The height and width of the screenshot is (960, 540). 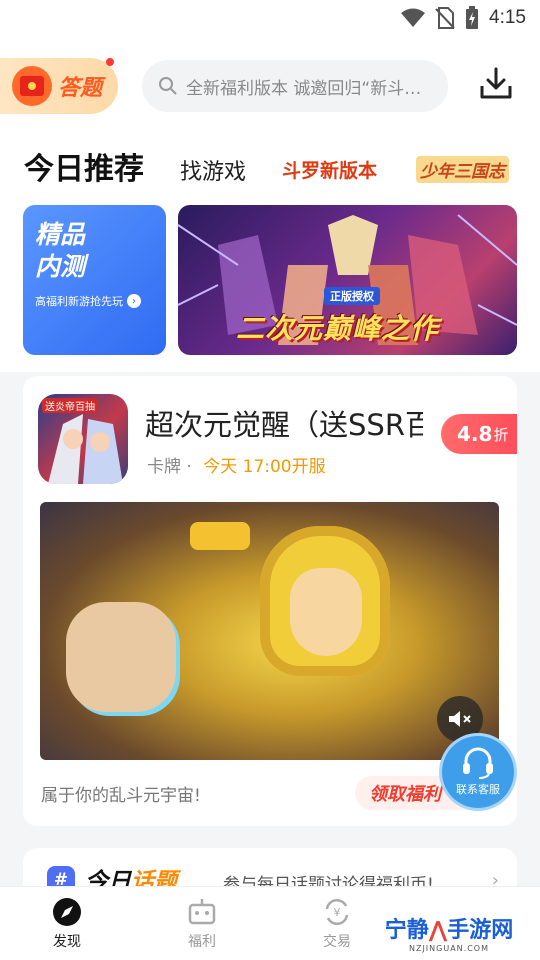 I want to click on quiz-label: 答题, so click(x=80, y=88).